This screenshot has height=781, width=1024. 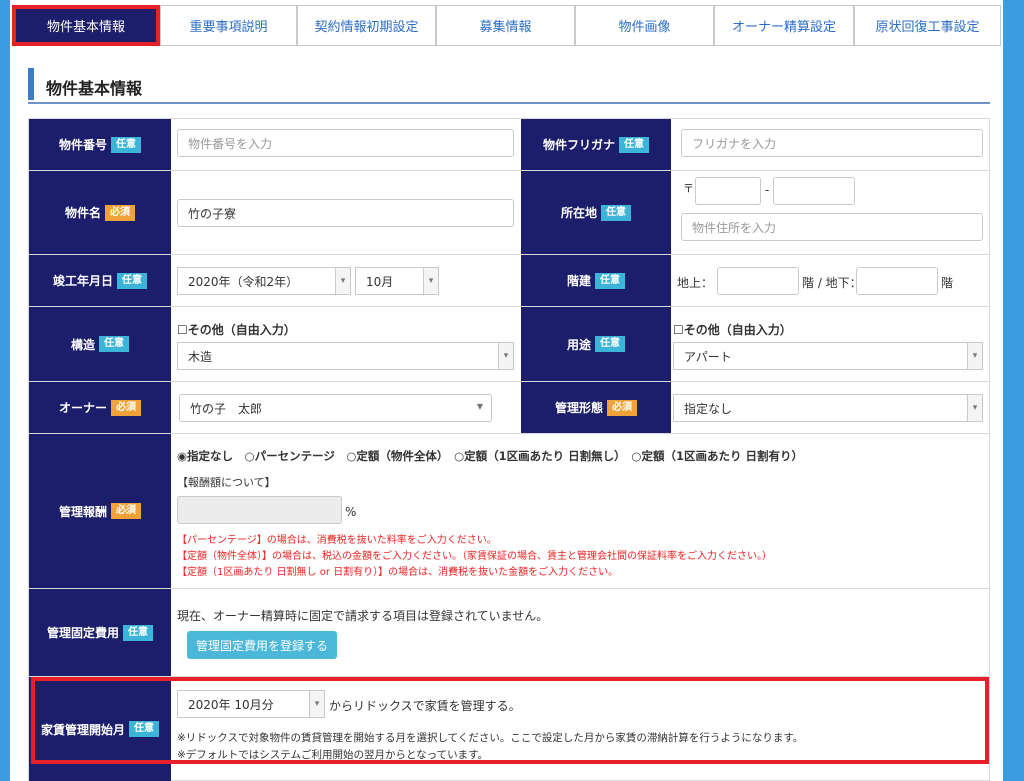 I want to click on floors-below-label: 階 / 地下：, so click(x=832, y=283).